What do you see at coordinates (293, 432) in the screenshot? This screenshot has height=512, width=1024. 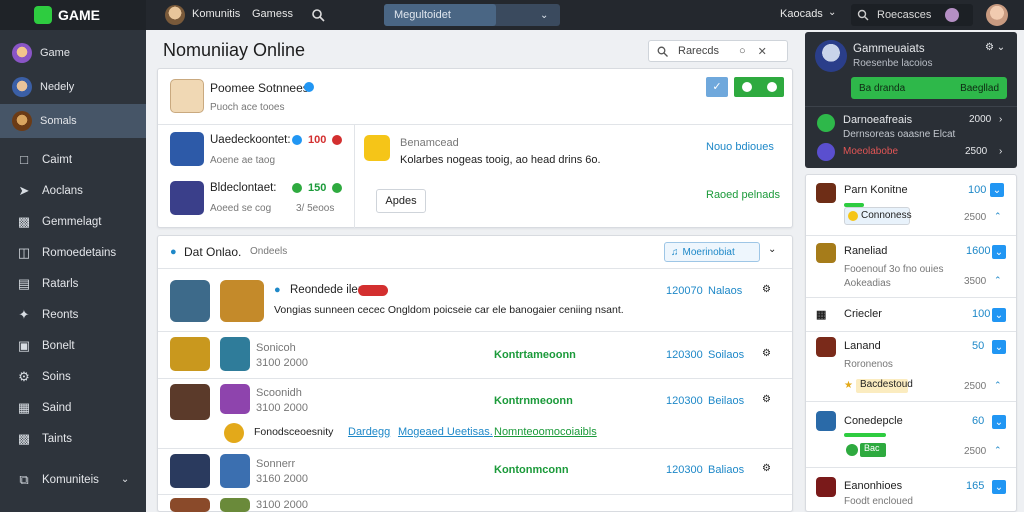 I see `row-link: Fonodsceoesnity` at bounding box center [293, 432].